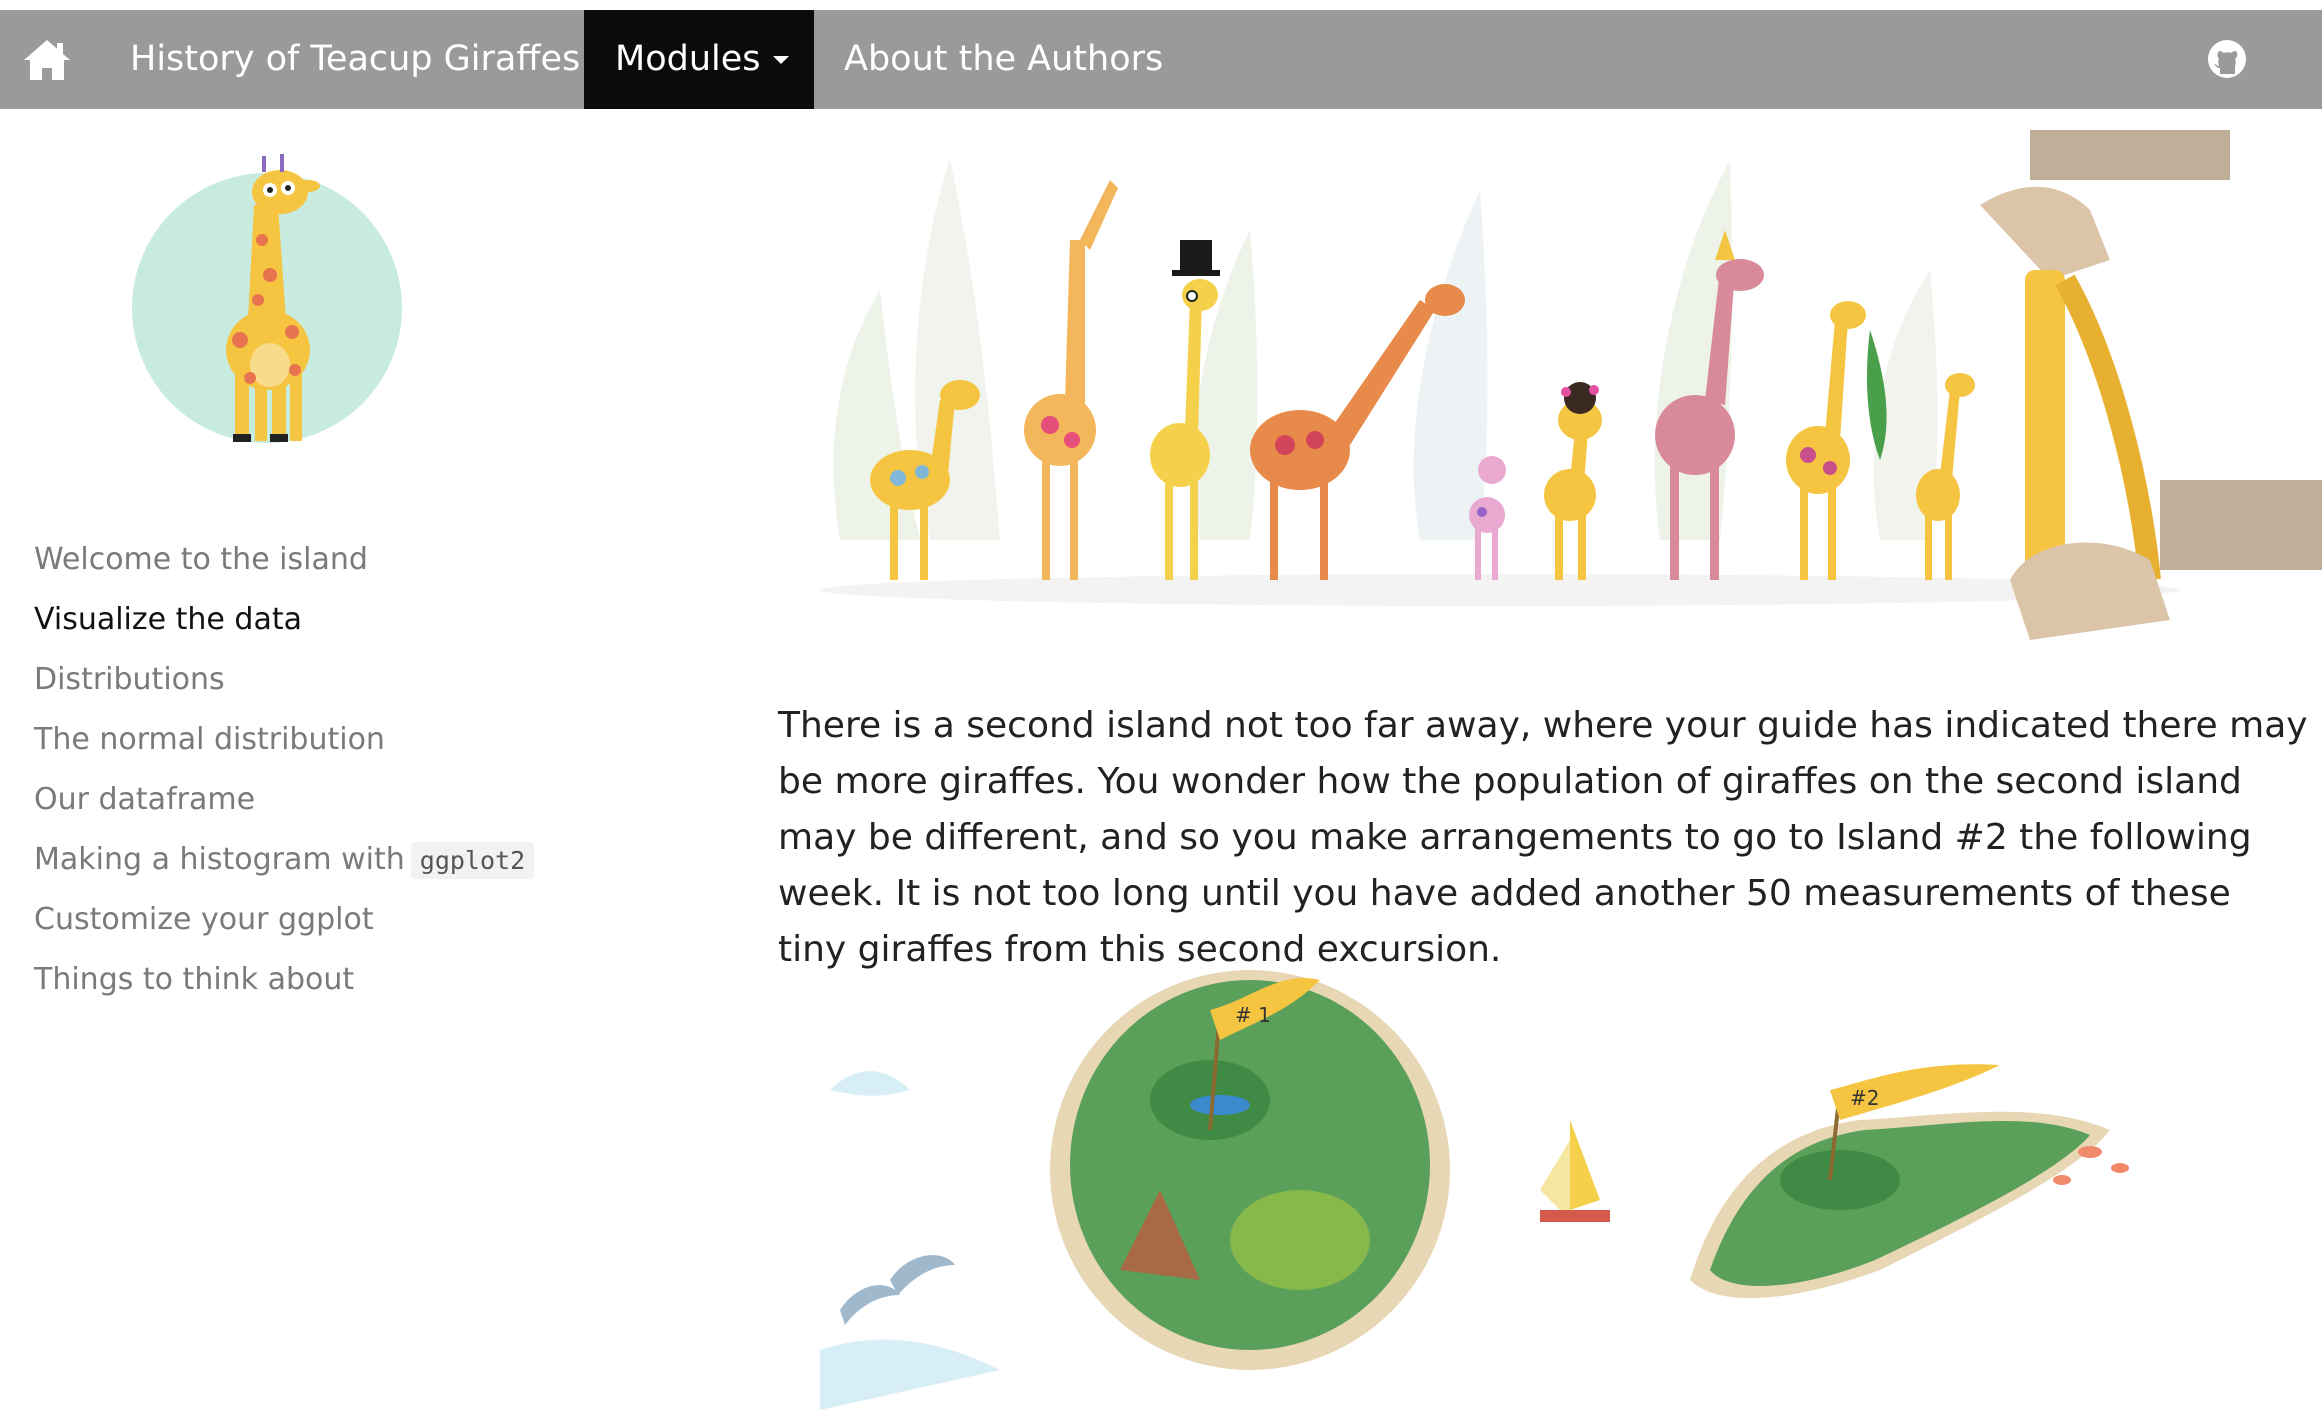 This screenshot has height=1410, width=2322. Describe the element at coordinates (910, 1332) in the screenshot. I see `dolphins` at that location.